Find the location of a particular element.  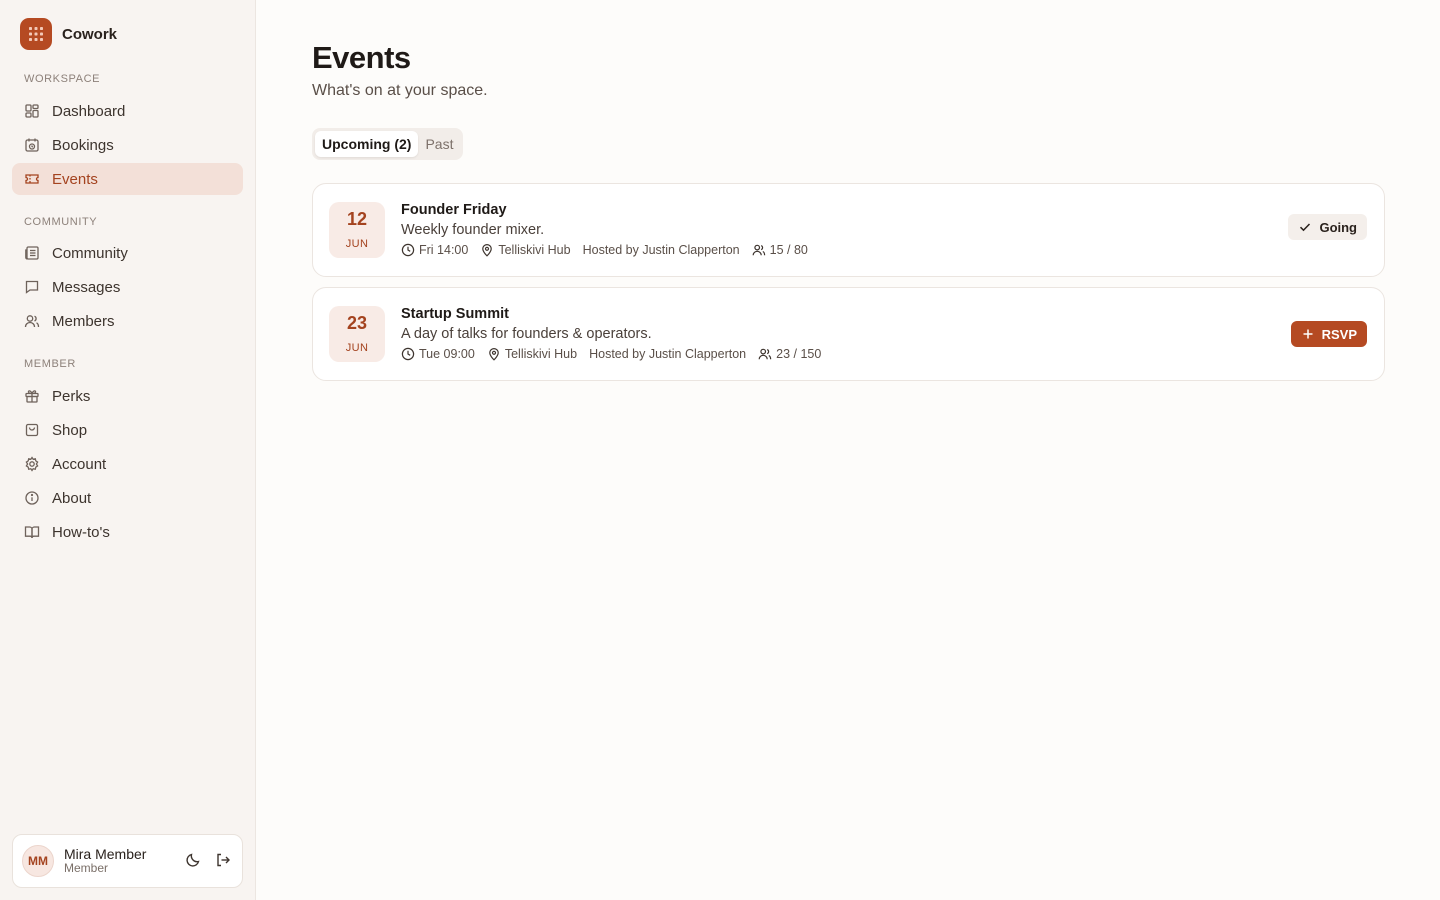

brand-name: Cowork is located at coordinates (90, 34).